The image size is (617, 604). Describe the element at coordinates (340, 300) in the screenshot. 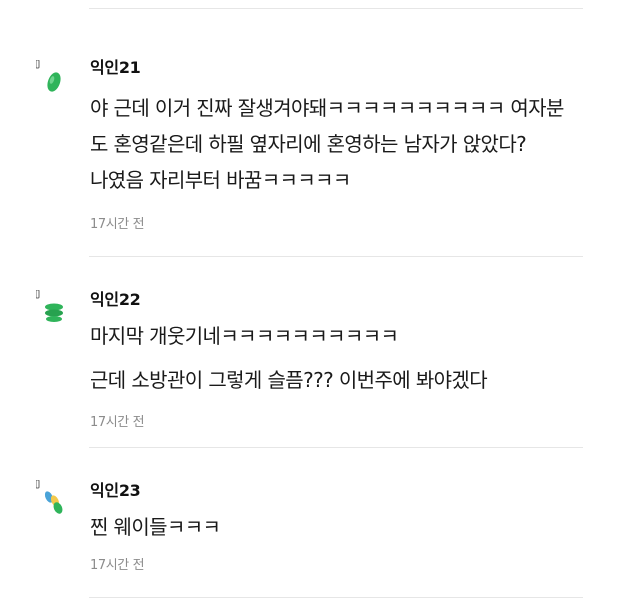

I see `comment-author: 익인22` at that location.